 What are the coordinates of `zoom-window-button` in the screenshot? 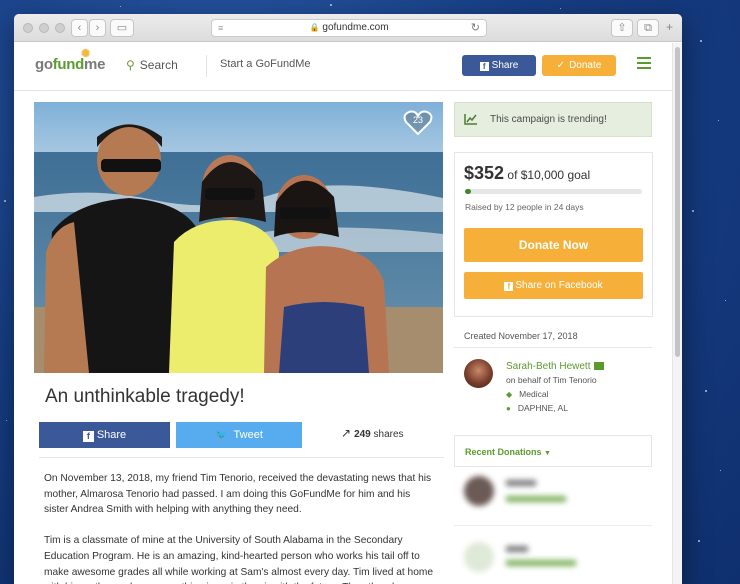 It's located at (60, 28).